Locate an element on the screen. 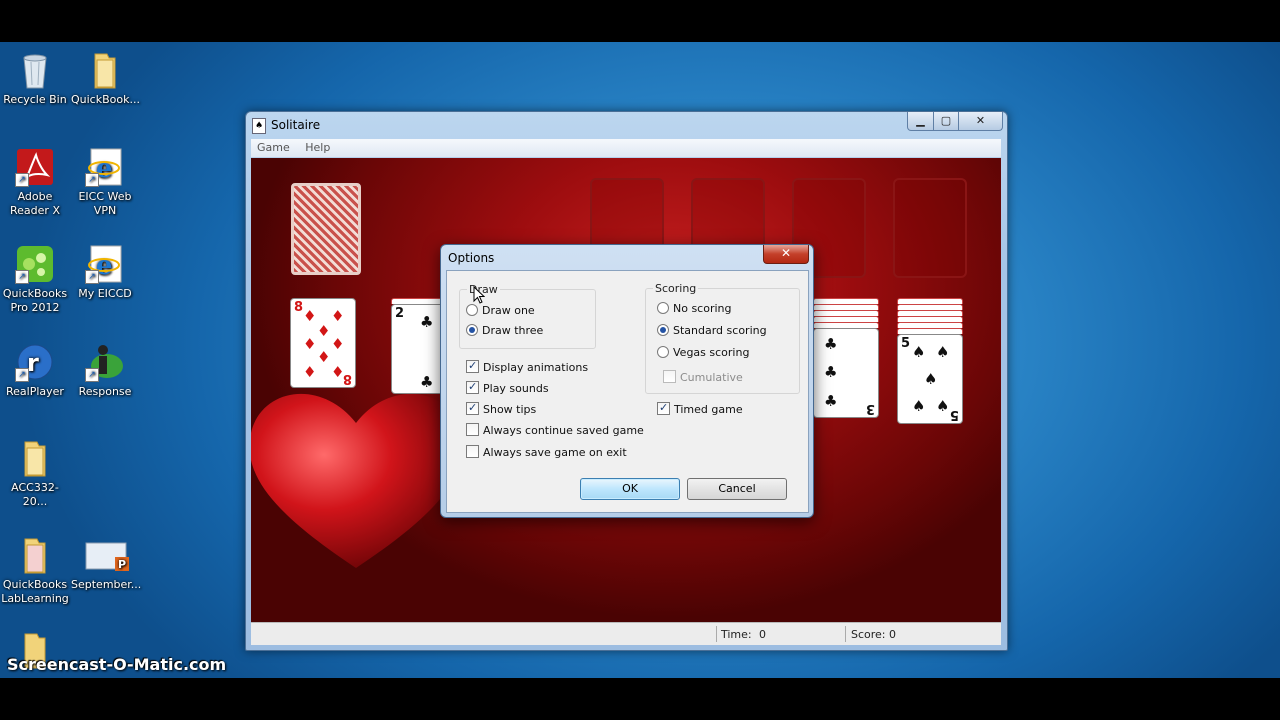 This screenshot has height=720, width=1280. cancel-button: Cancel is located at coordinates (737, 489).